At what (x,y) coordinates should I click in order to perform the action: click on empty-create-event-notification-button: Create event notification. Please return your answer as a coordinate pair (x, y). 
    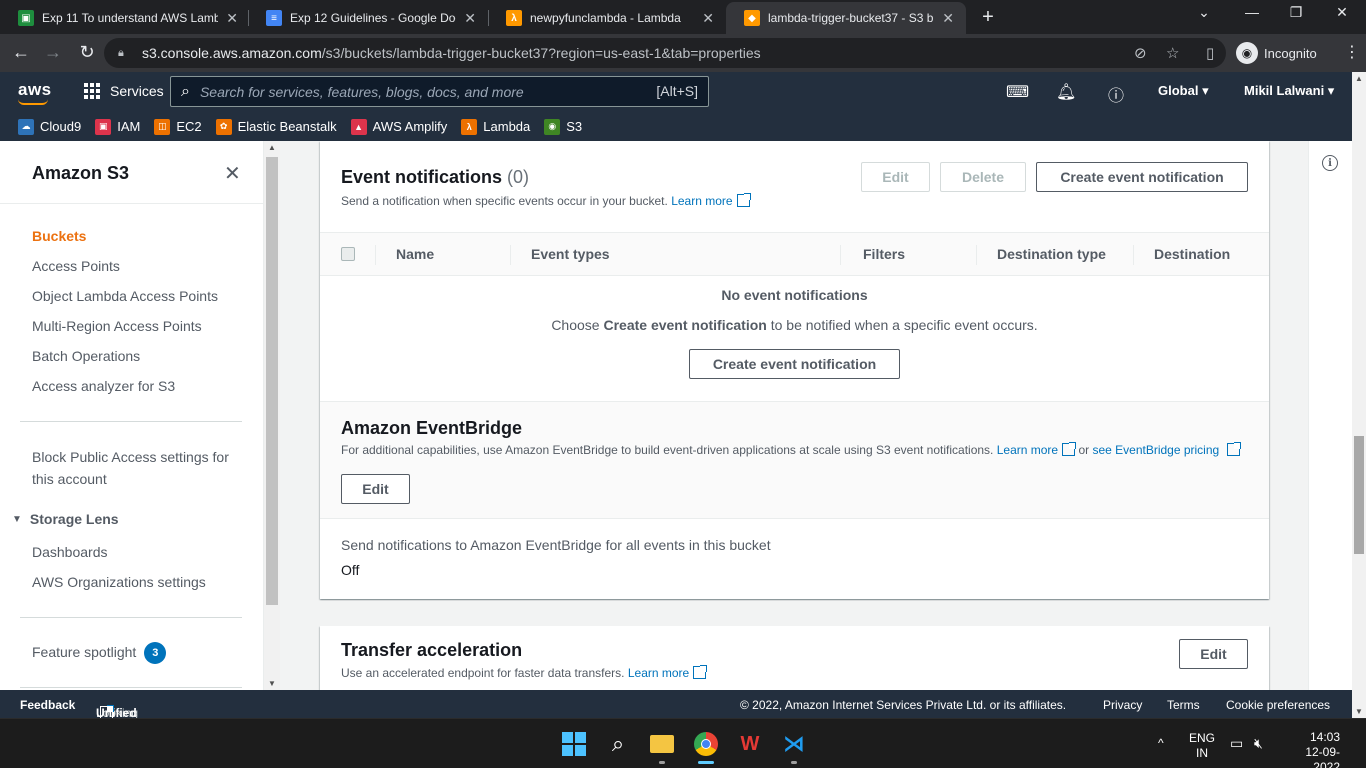
    Looking at the image, I should click on (794, 364).